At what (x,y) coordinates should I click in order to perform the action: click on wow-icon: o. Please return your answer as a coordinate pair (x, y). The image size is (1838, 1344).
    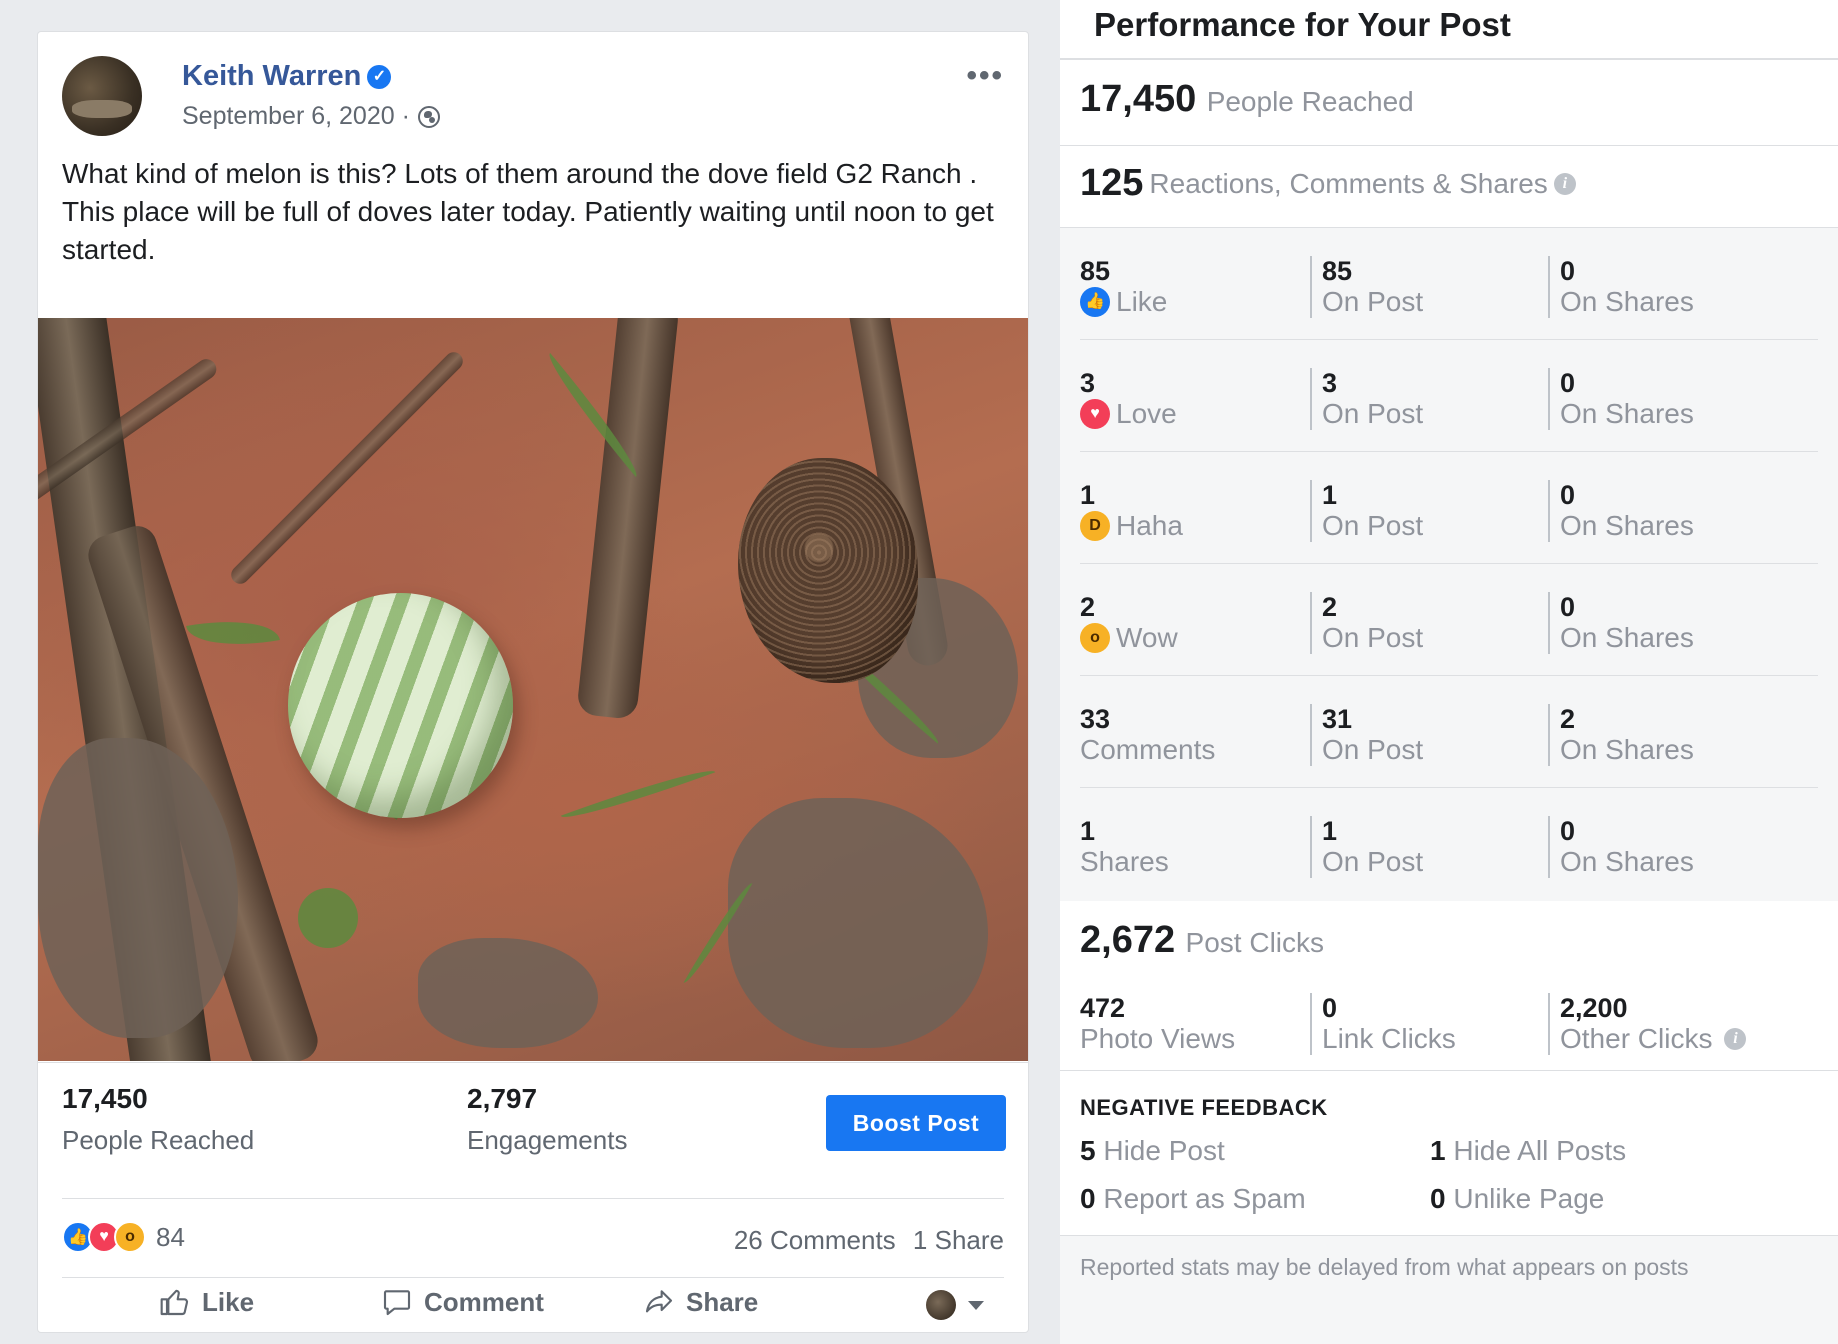
    Looking at the image, I should click on (1095, 638).